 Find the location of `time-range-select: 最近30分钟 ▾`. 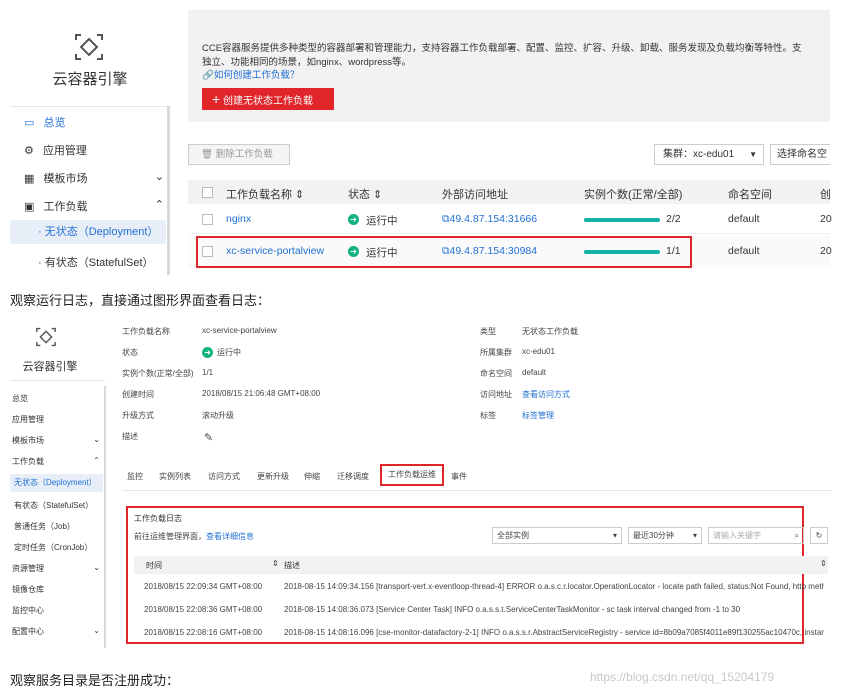

time-range-select: 最近30分钟 ▾ is located at coordinates (665, 535).